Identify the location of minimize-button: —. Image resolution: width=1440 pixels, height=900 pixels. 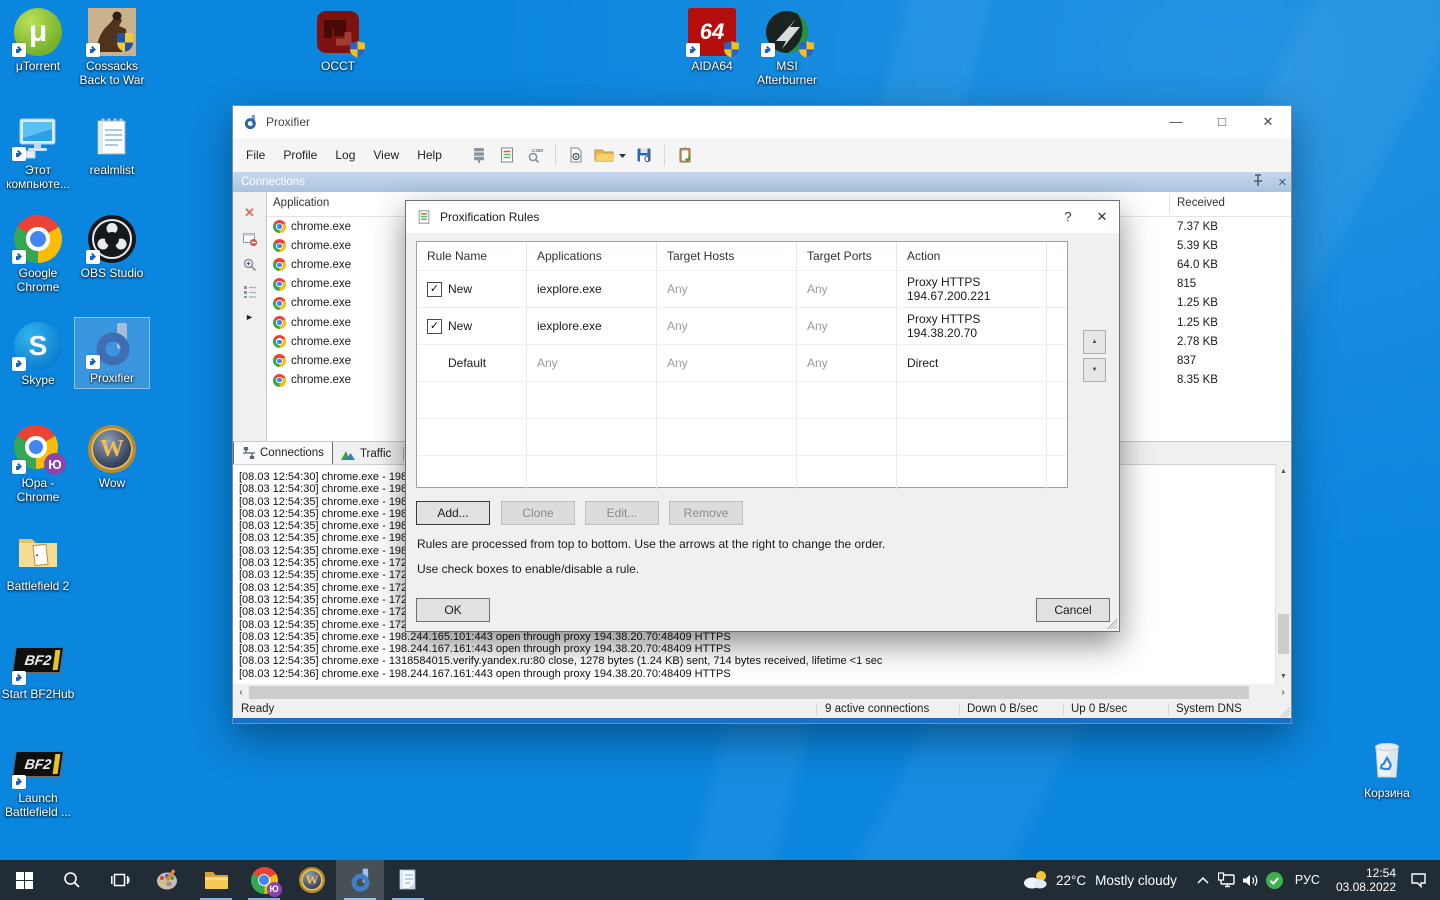
(1176, 121).